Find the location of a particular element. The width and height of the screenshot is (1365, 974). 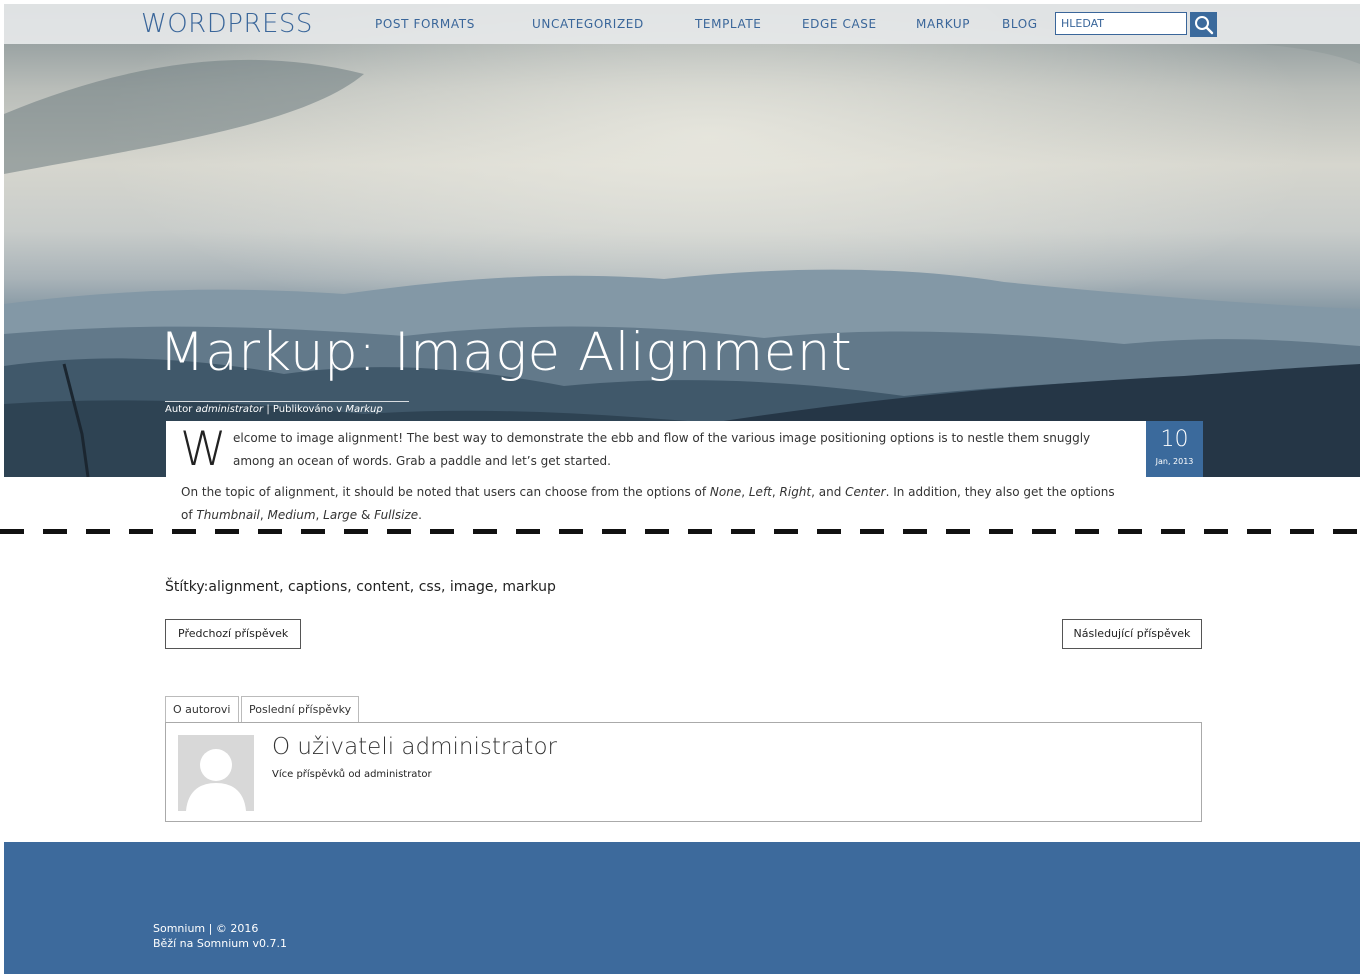

previous-post-button: Předchozí příspěvek is located at coordinates (233, 634).